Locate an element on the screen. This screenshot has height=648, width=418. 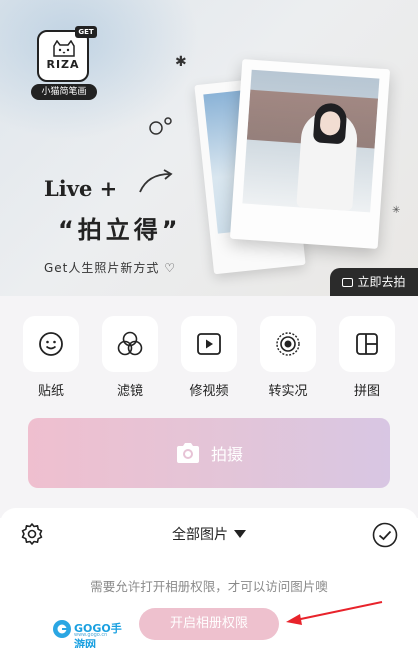
sticker-icon is located at coordinates (51, 344).